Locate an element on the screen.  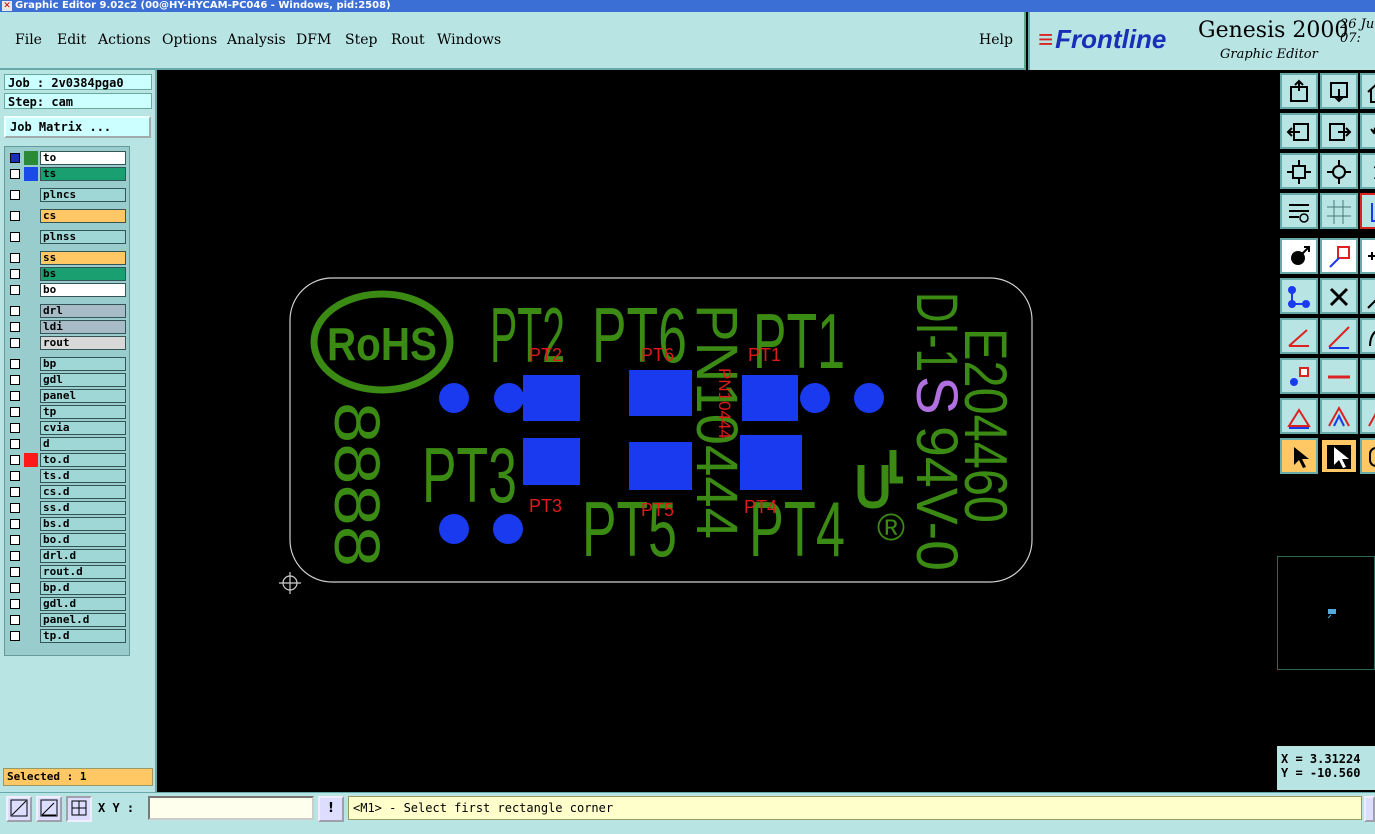
layer-name: bo.d is located at coordinates (83, 540).